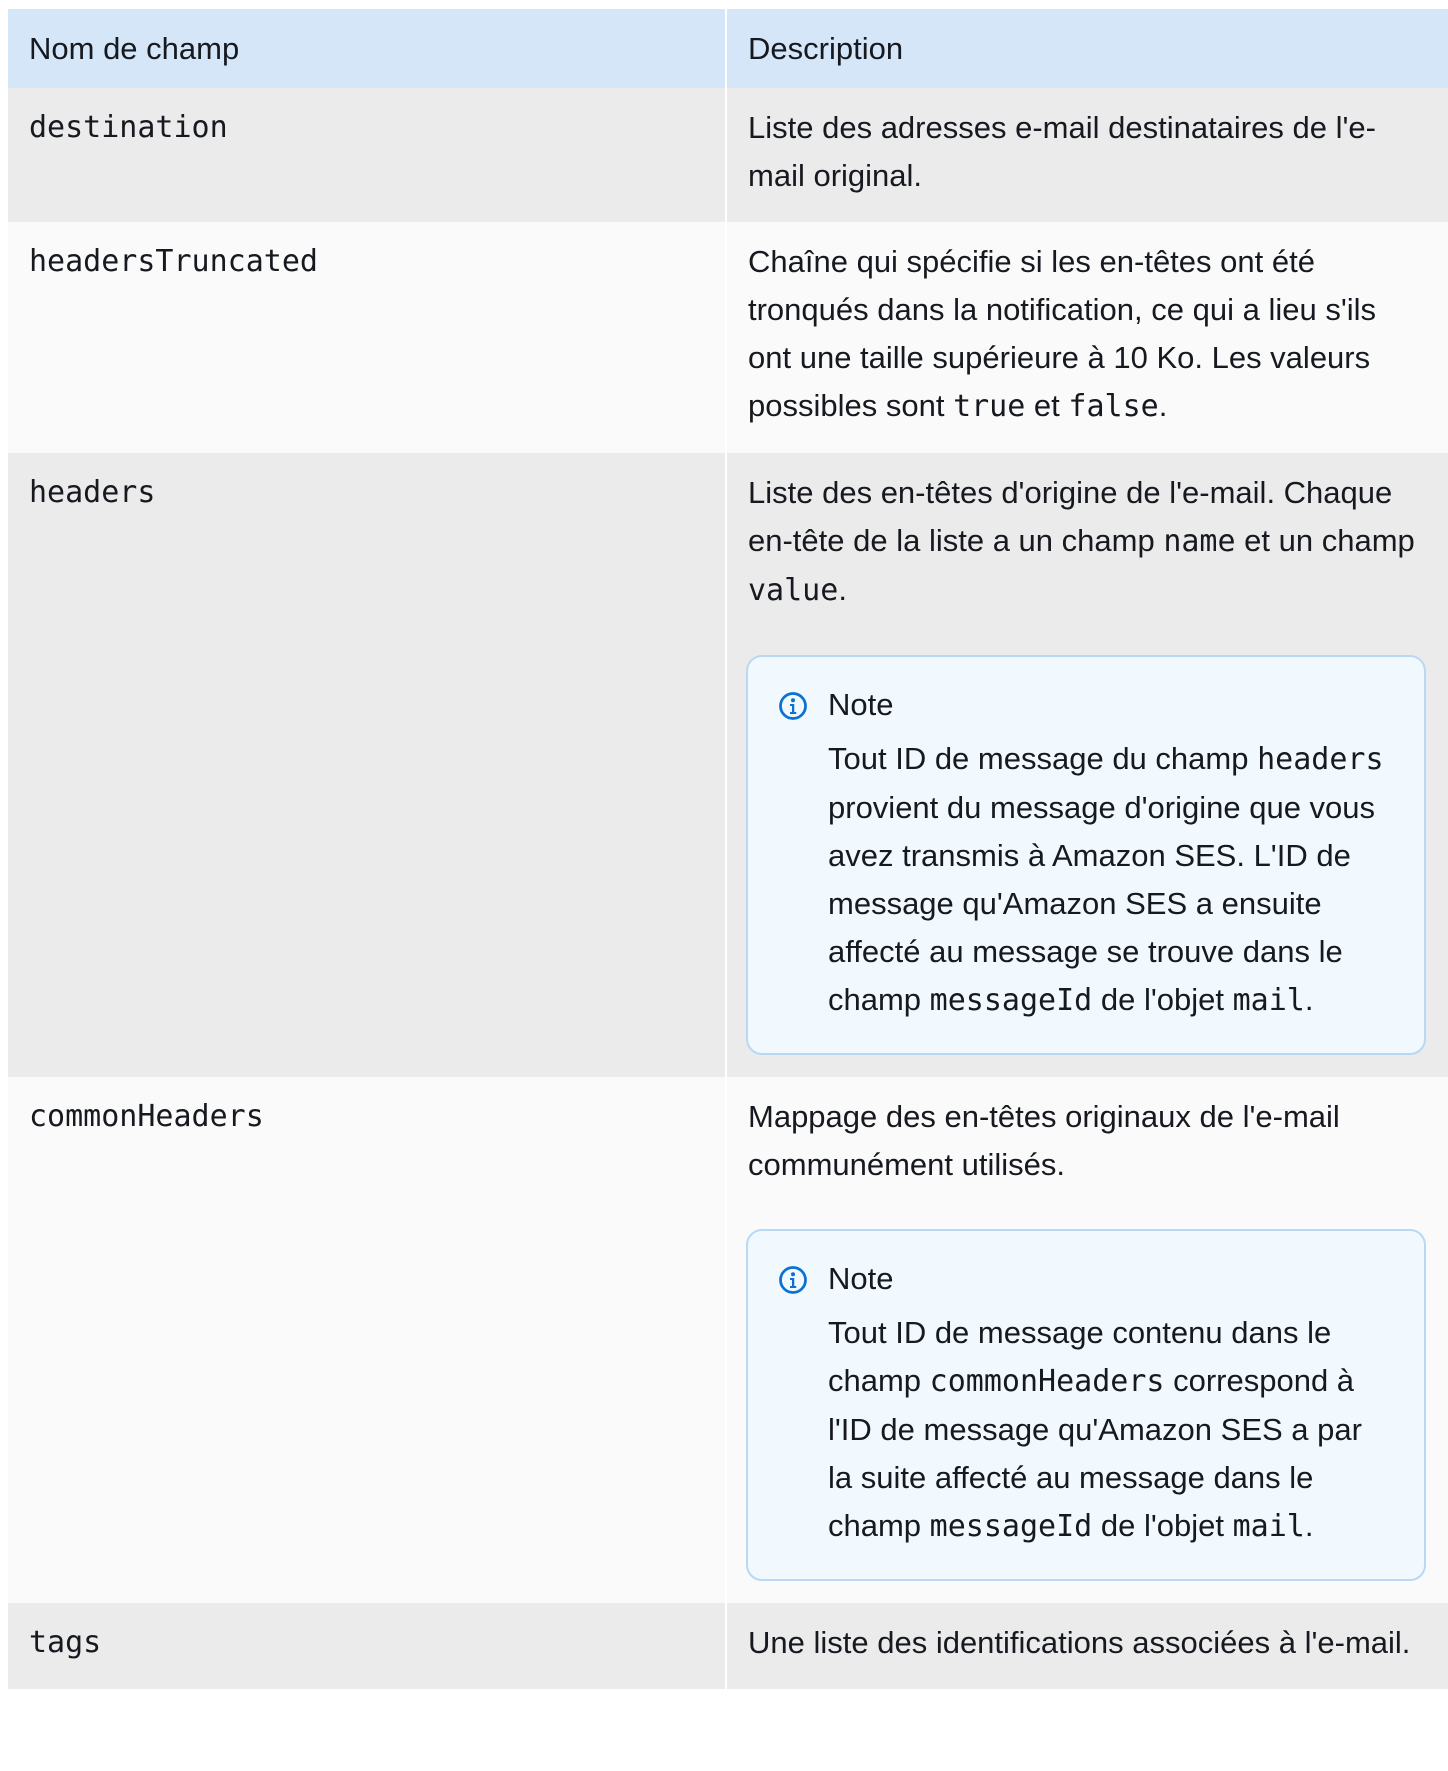  Describe the element at coordinates (367, 337) in the screenshot. I see `field-name-cell: headersTruncated` at that location.